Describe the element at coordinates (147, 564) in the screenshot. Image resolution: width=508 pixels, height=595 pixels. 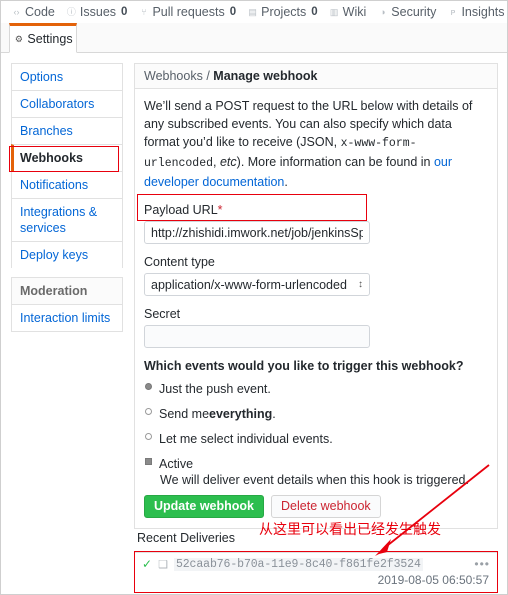
I see `check-icon: ✓` at that location.